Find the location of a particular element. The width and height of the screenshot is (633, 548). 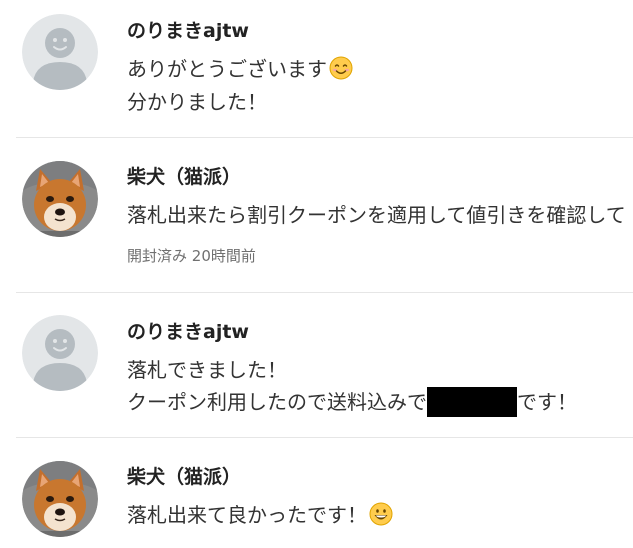

message-text-line: 落札出来て良かったです！ is located at coordinates (260, 513).